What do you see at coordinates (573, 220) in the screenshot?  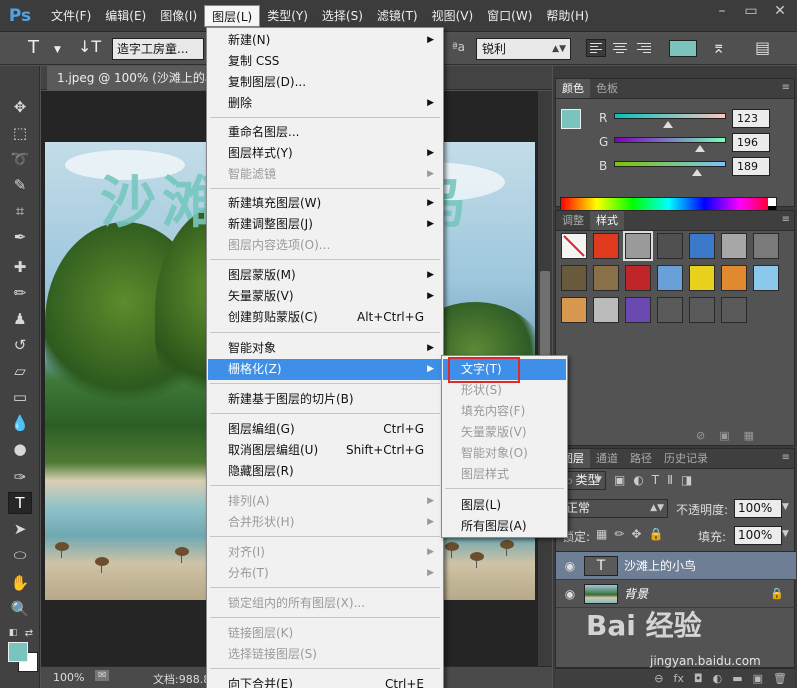 I see `tab-adjustments: 调整` at bounding box center [573, 220].